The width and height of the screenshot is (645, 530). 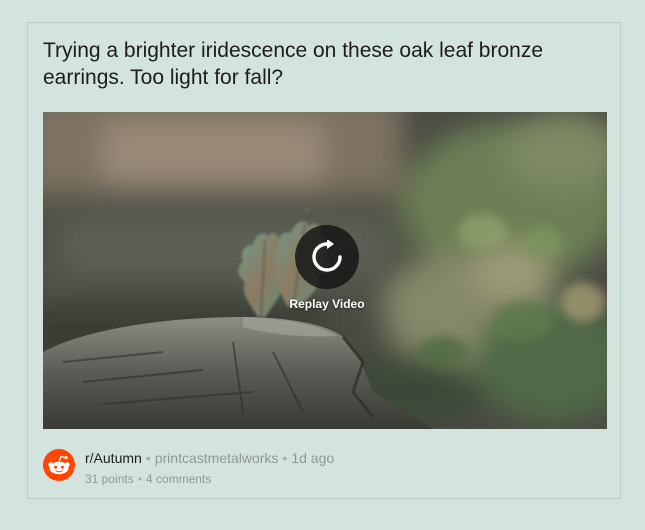 I want to click on replay-icon-circle, so click(x=327, y=257).